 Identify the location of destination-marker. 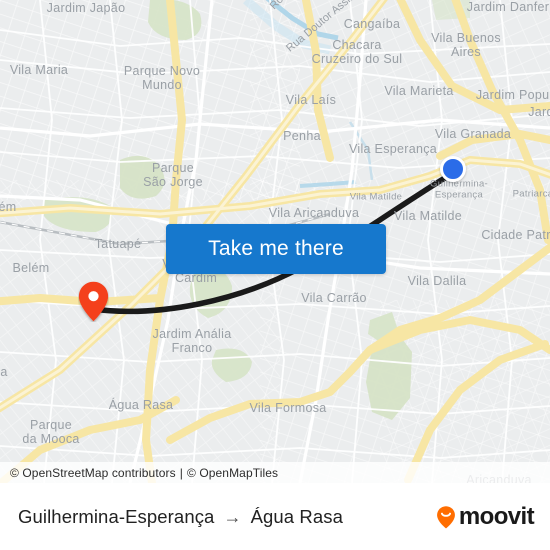
(456, 172).